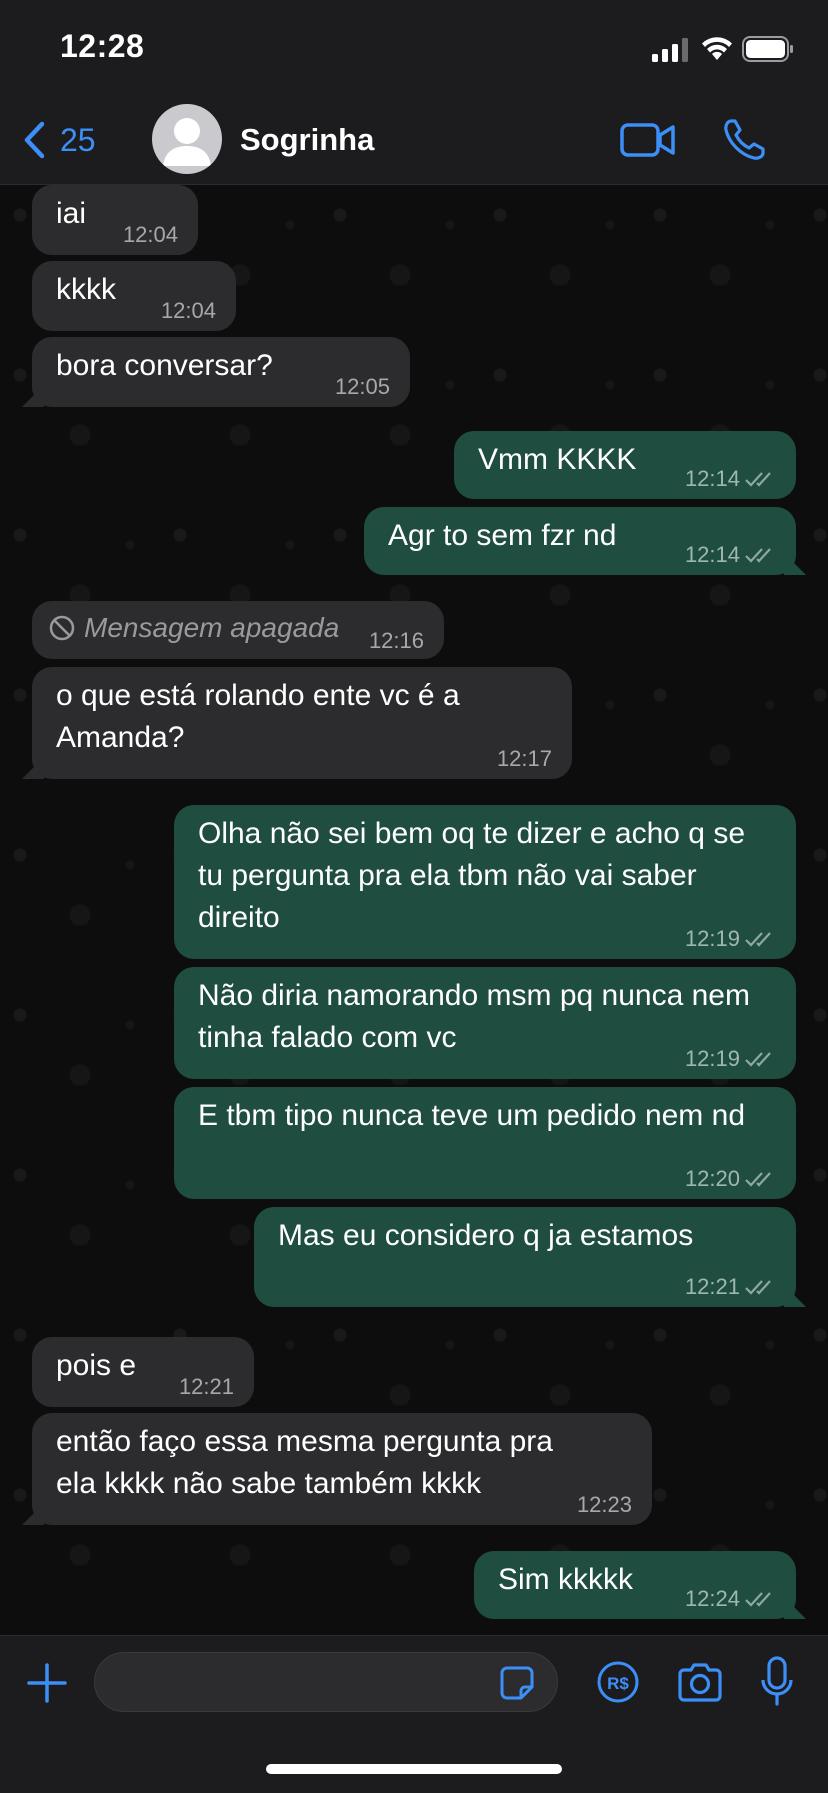 The width and height of the screenshot is (828, 1793). Describe the element at coordinates (59, 140) in the screenshot. I see `back-button: 25` at that location.